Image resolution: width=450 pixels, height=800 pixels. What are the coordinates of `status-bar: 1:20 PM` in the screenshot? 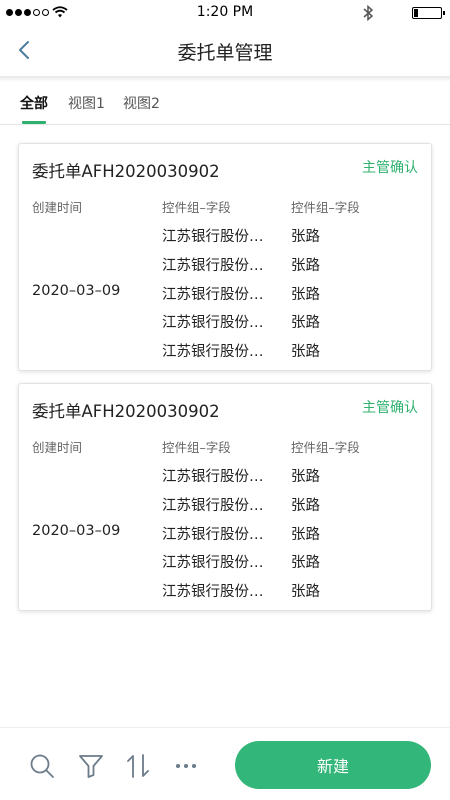 It's located at (225, 12).